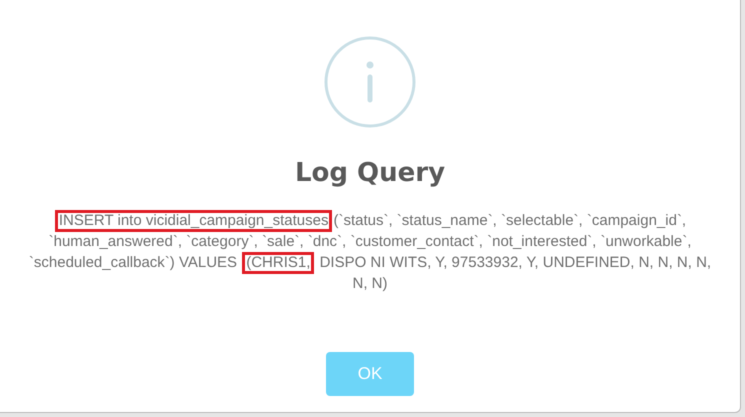 This screenshot has width=745, height=417. I want to click on info-icon, so click(370, 82).